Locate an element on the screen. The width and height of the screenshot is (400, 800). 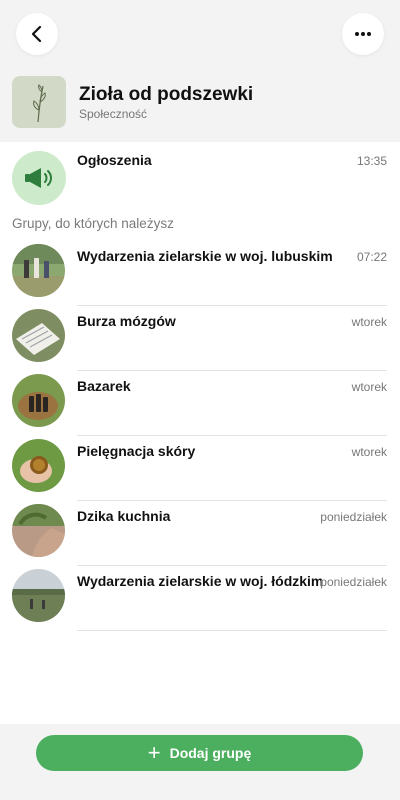
herb-sprig-icon is located at coordinates (39, 103).